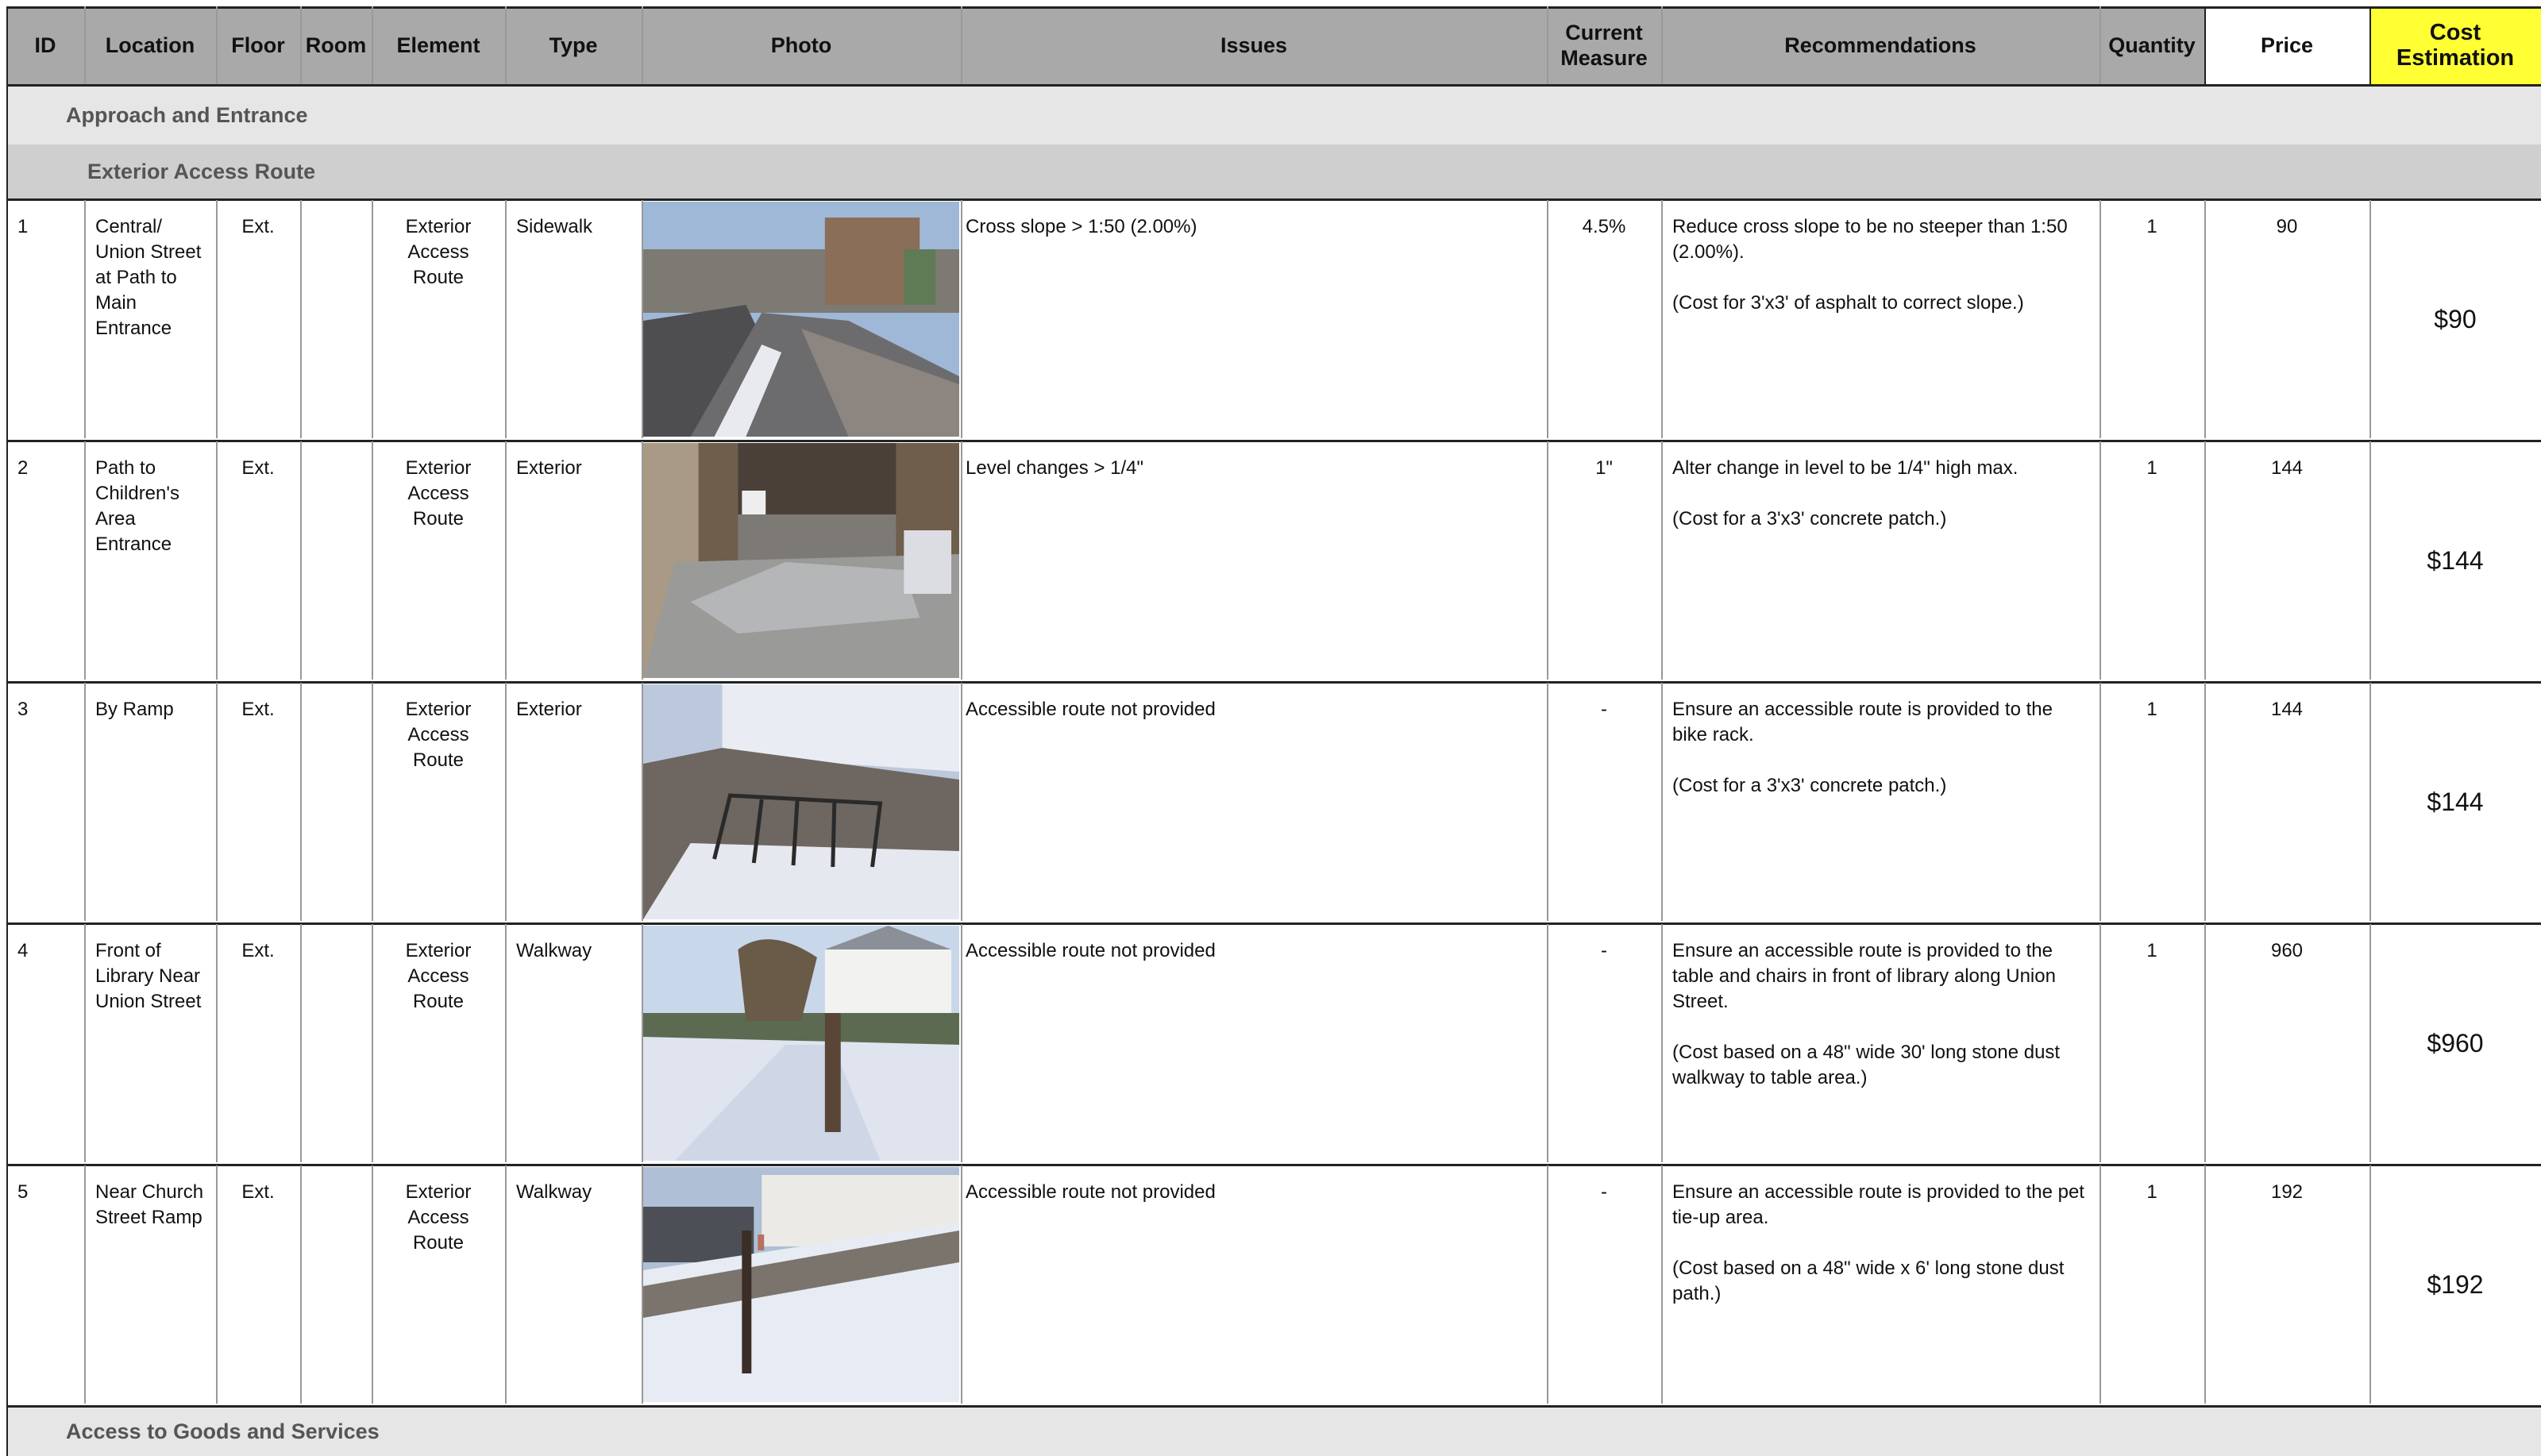 The image size is (2541, 1456). What do you see at coordinates (2286, 1284) in the screenshot?
I see `cell-price: 192` at bounding box center [2286, 1284].